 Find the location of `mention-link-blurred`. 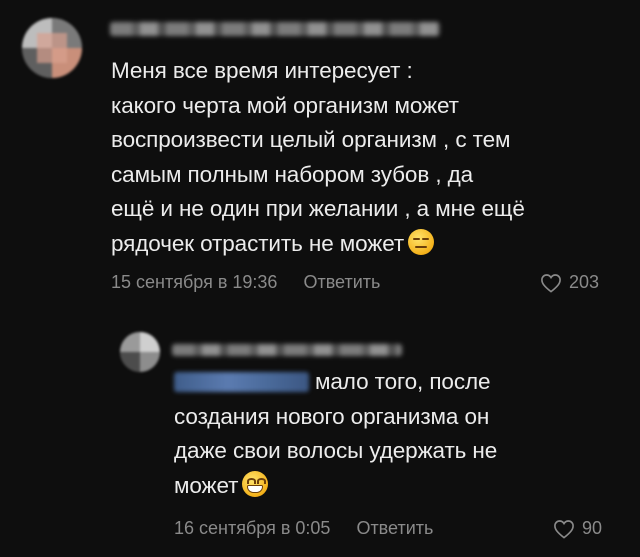

mention-link-blurred is located at coordinates (241, 382).